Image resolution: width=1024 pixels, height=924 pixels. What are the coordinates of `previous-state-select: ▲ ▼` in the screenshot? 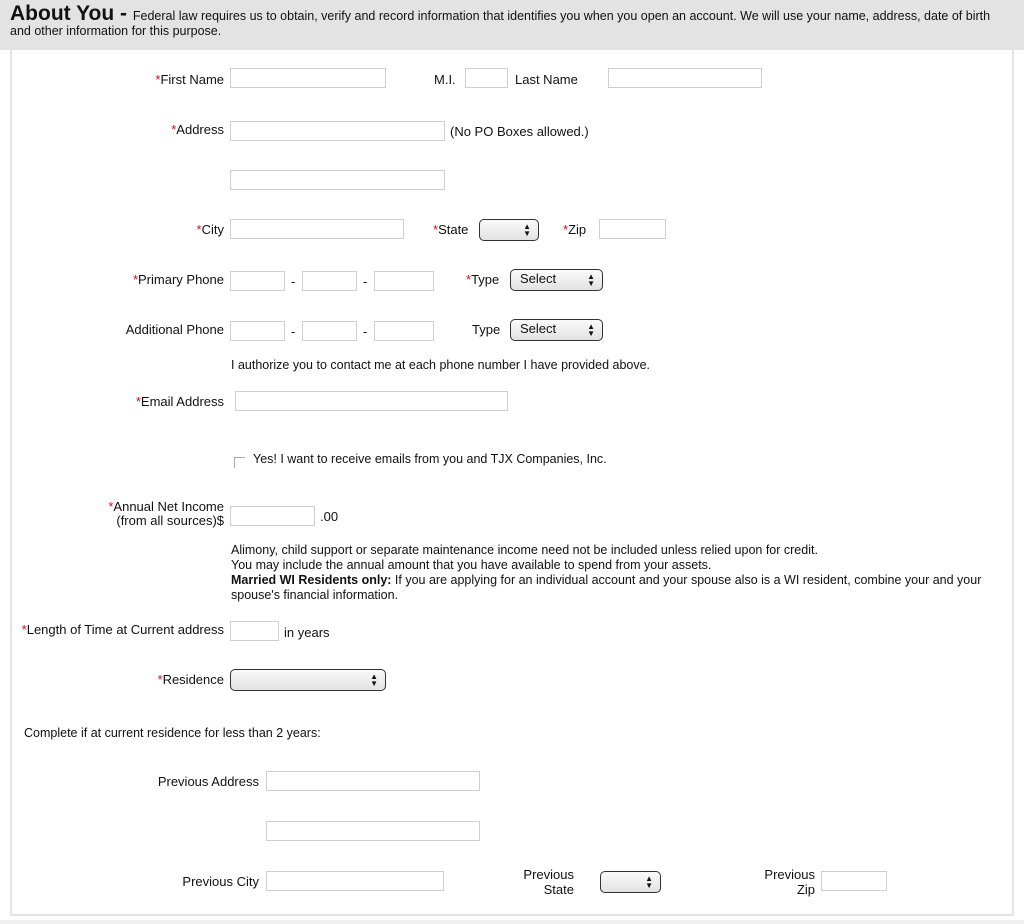 It's located at (630, 882).